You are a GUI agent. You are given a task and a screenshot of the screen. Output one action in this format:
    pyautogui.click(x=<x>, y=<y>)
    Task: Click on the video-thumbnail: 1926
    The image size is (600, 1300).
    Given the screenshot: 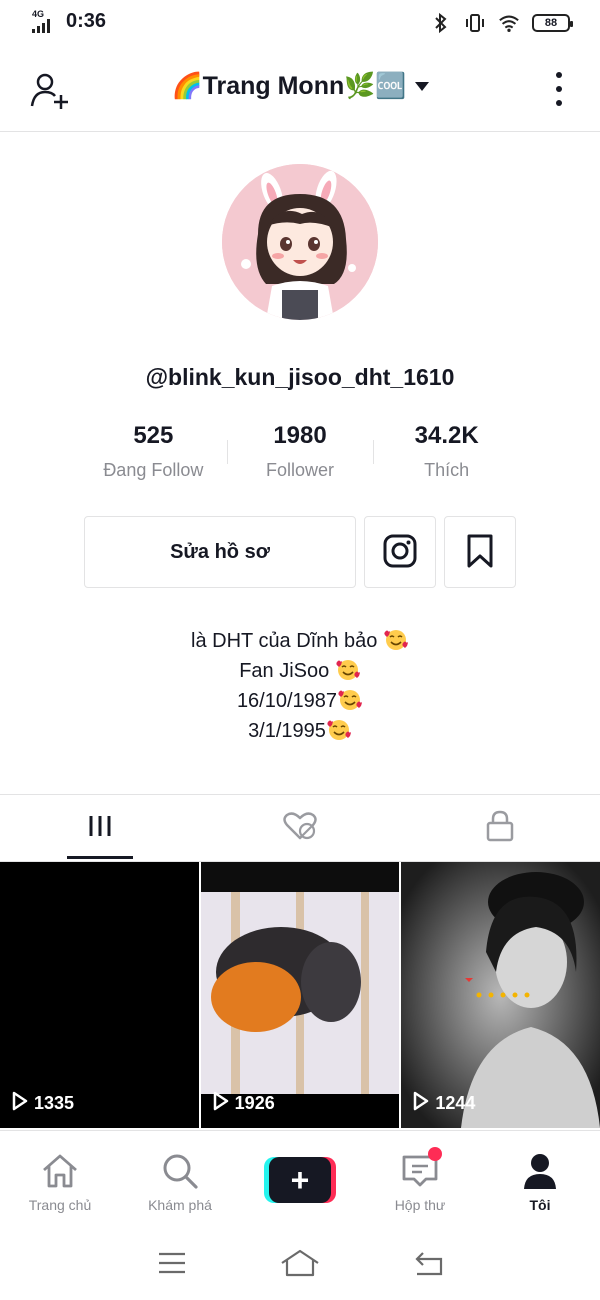 What is the action you would take?
    pyautogui.click(x=300, y=995)
    